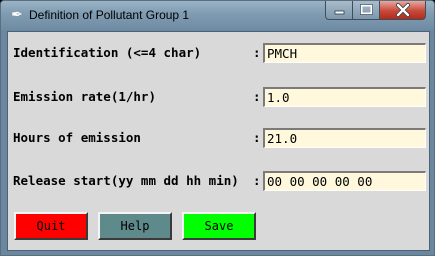  What do you see at coordinates (51, 226) in the screenshot?
I see `quit-button: Quit` at bounding box center [51, 226].